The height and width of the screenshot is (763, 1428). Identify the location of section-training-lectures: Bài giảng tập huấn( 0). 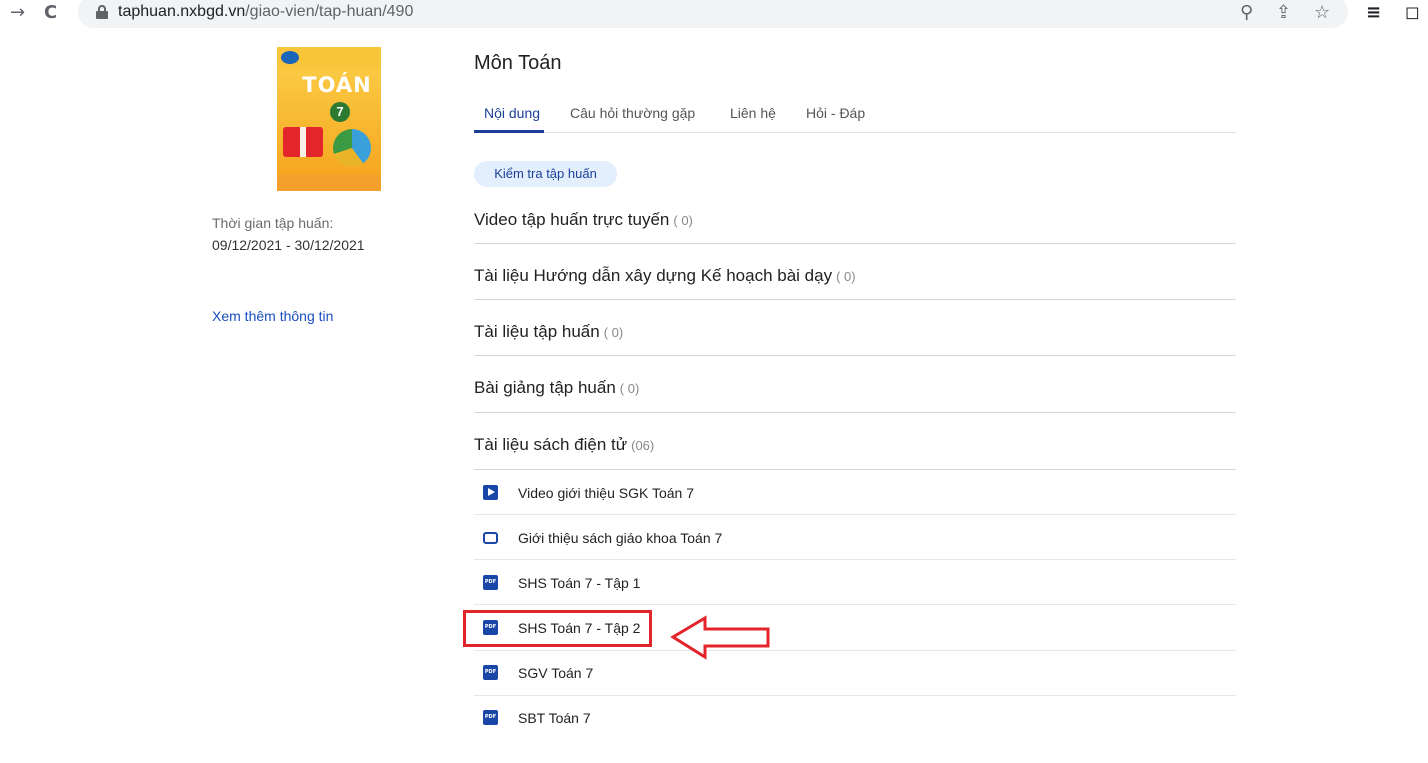
(855, 393).